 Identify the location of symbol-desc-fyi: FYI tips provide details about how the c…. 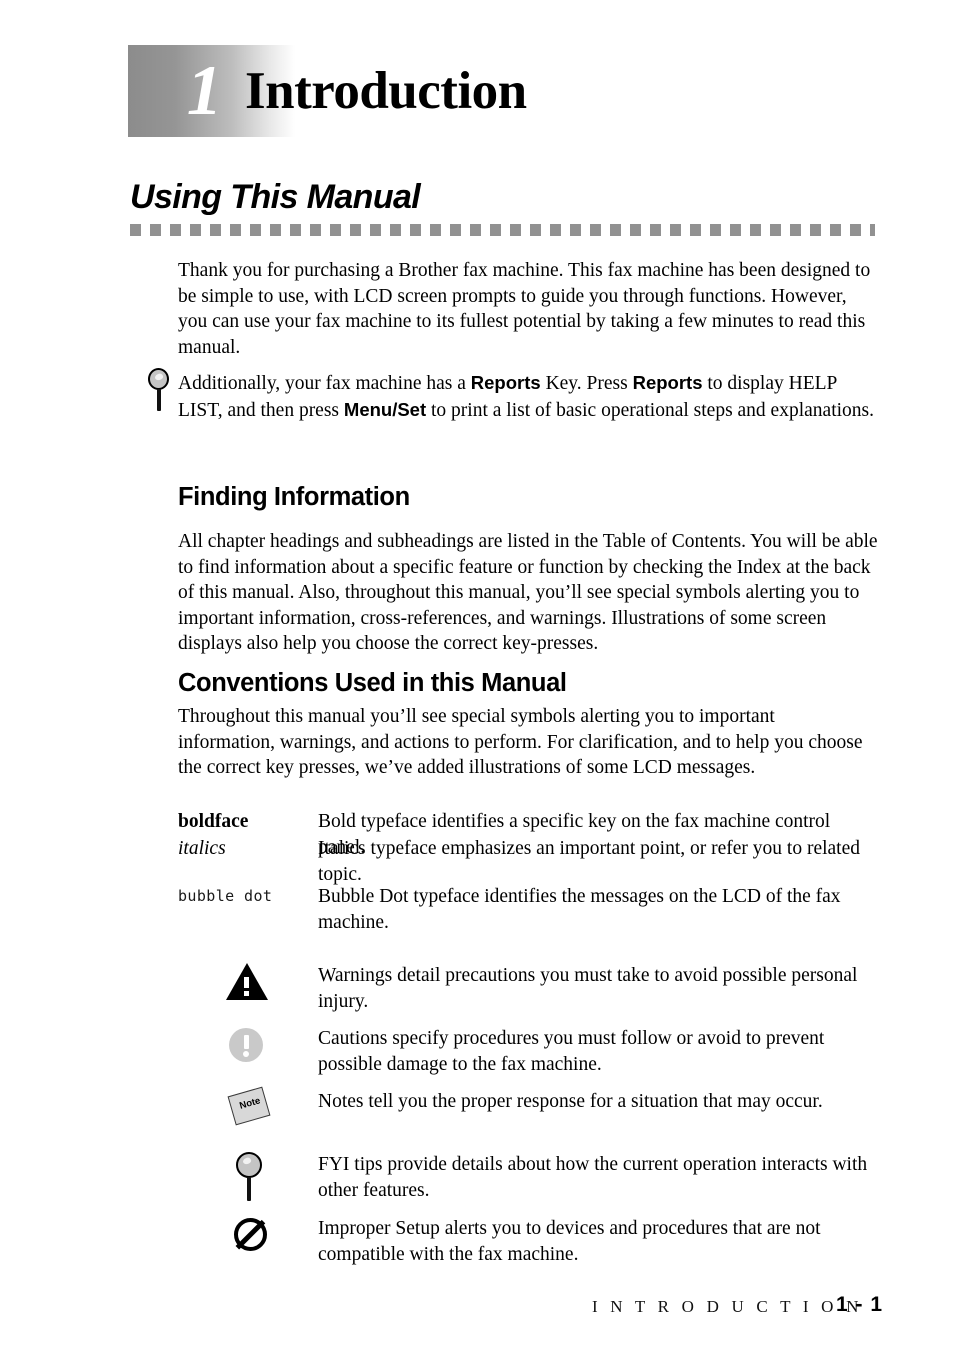
(593, 1177).